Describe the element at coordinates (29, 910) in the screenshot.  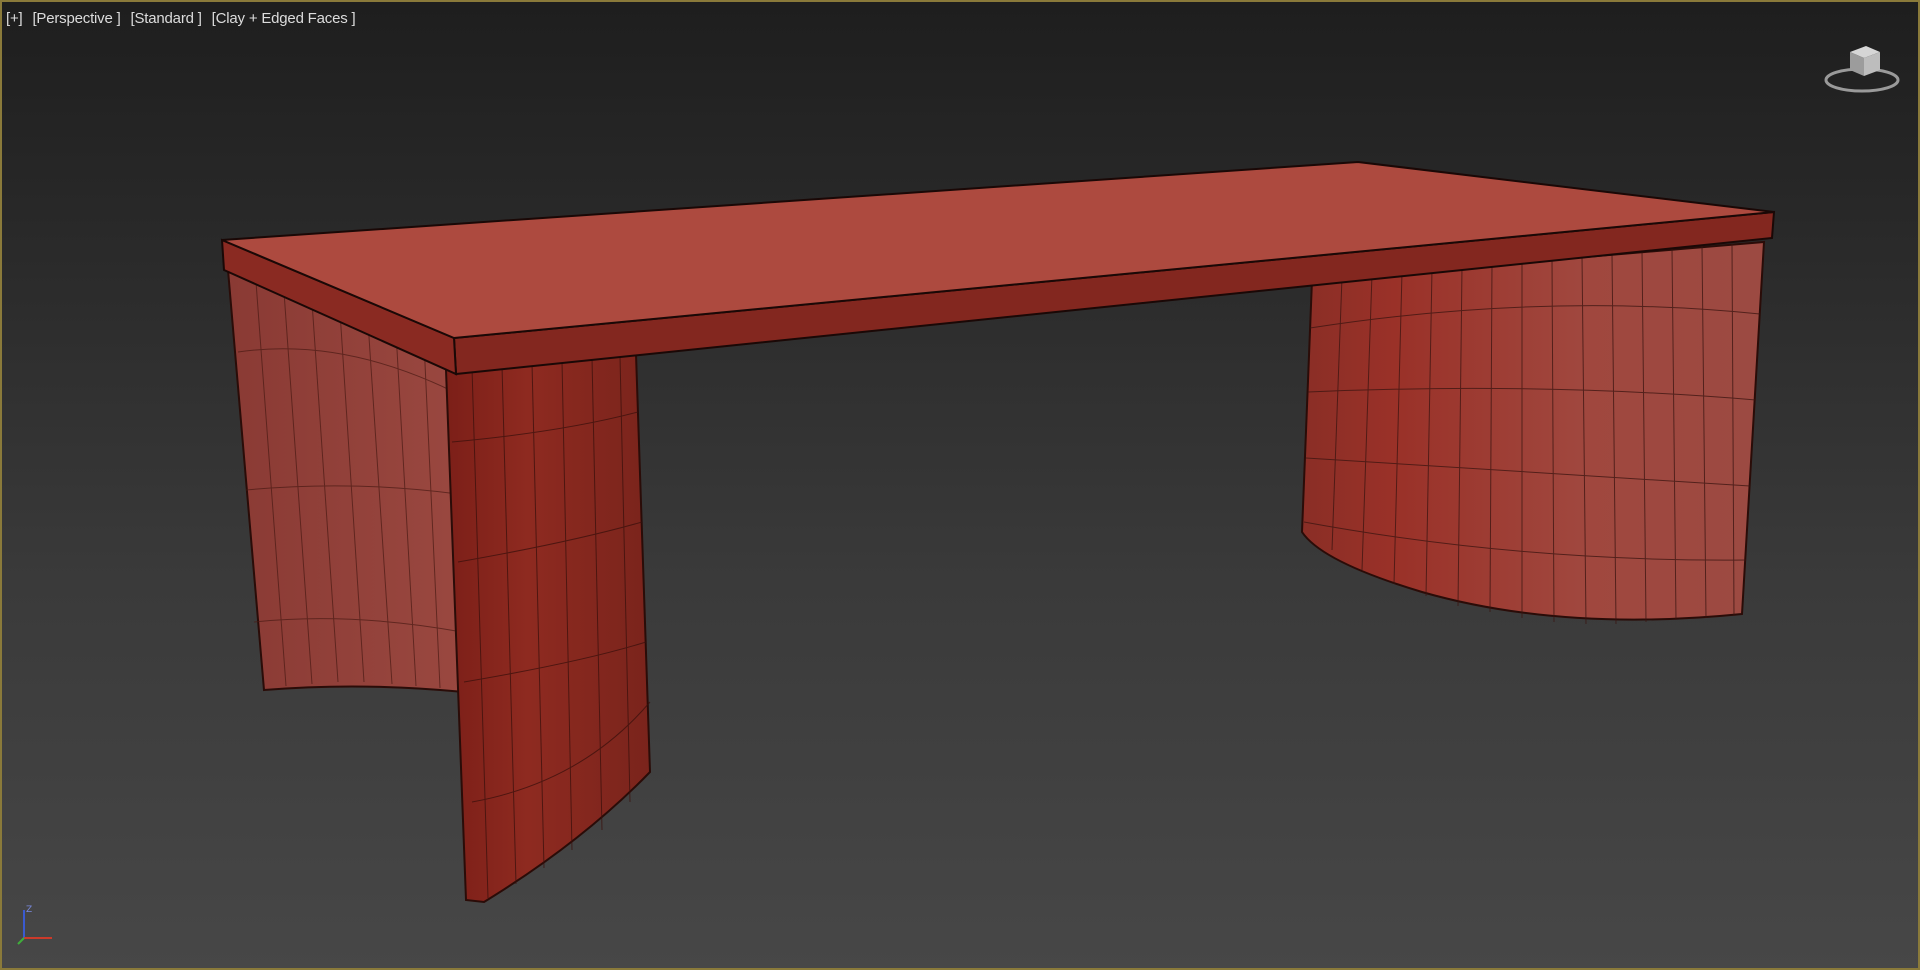
I see `axis-z-label: Z` at that location.